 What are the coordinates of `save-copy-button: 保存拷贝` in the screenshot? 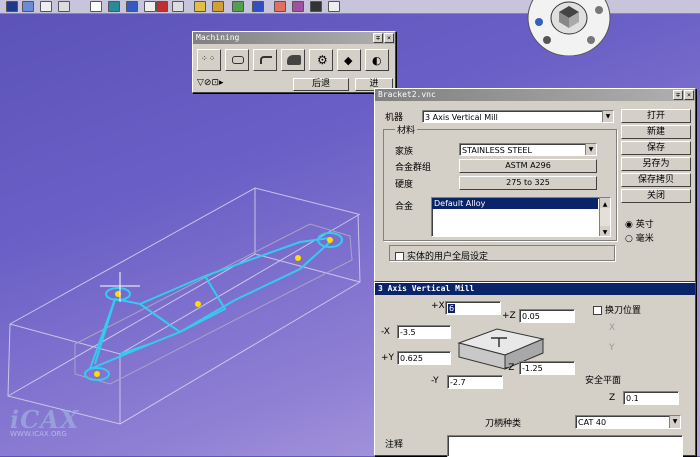 It's located at (656, 180).